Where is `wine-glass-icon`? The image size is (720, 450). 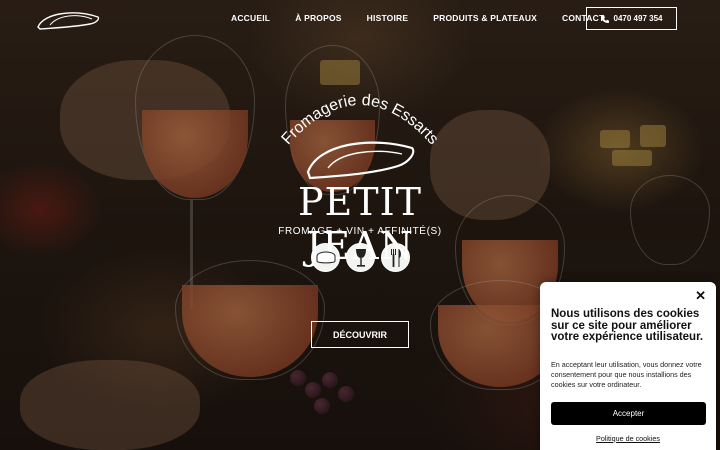
wine-glass-icon is located at coordinates (360, 257).